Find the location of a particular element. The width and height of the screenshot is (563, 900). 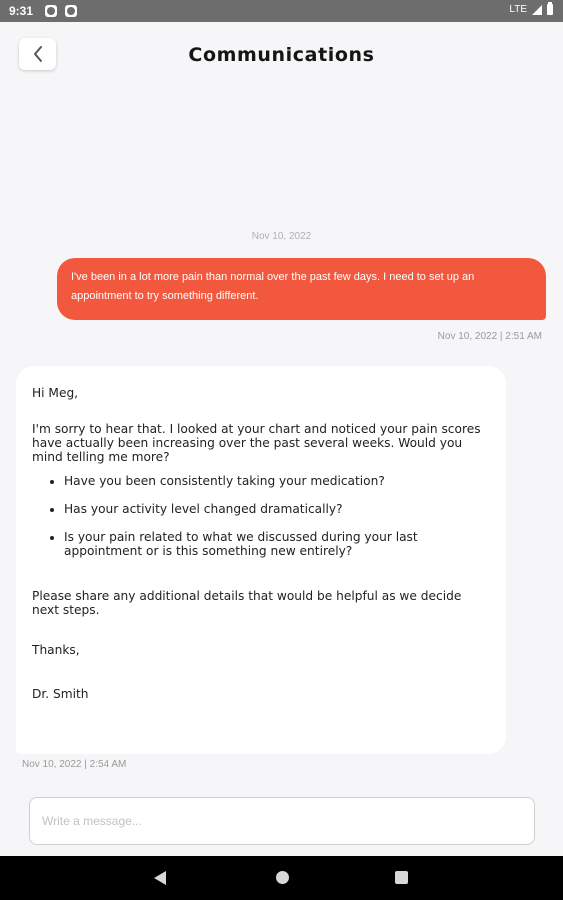

signal-icon is located at coordinates (537, 9).